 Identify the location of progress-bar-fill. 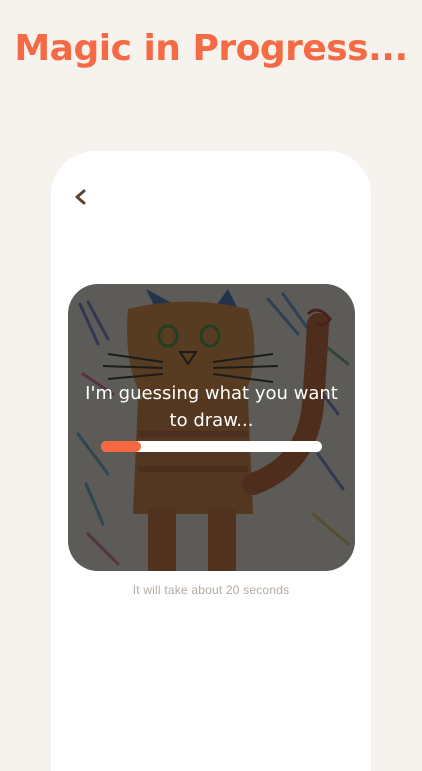
(121, 446).